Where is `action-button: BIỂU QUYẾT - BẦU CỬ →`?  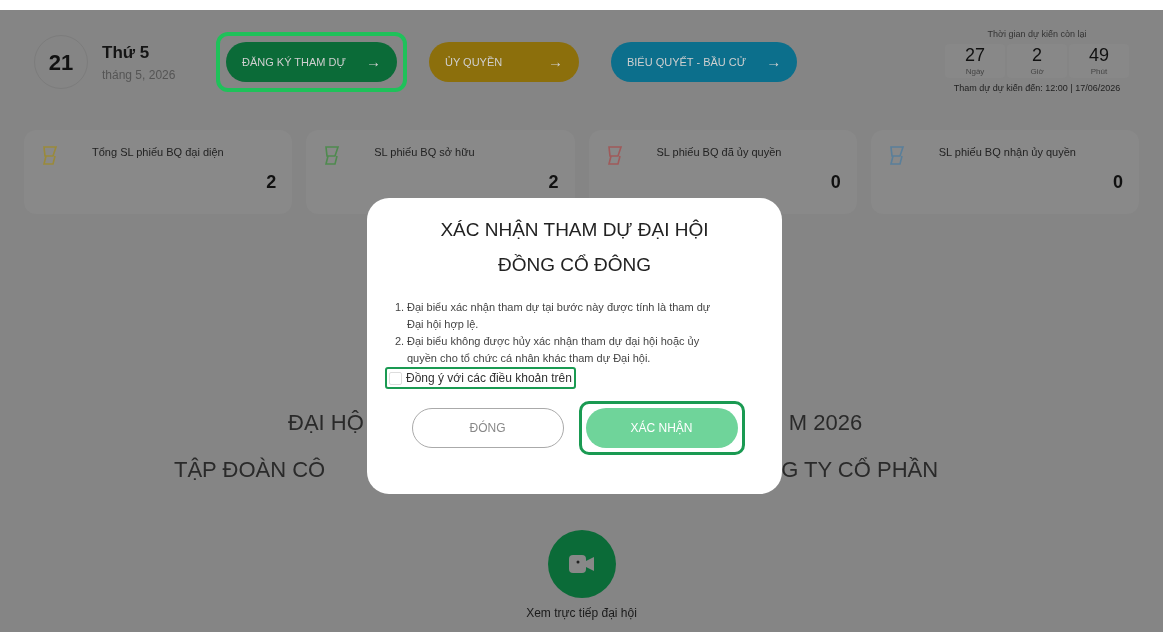
action-button: BIỂU QUYẾT - BẦU CỬ → is located at coordinates (704, 62).